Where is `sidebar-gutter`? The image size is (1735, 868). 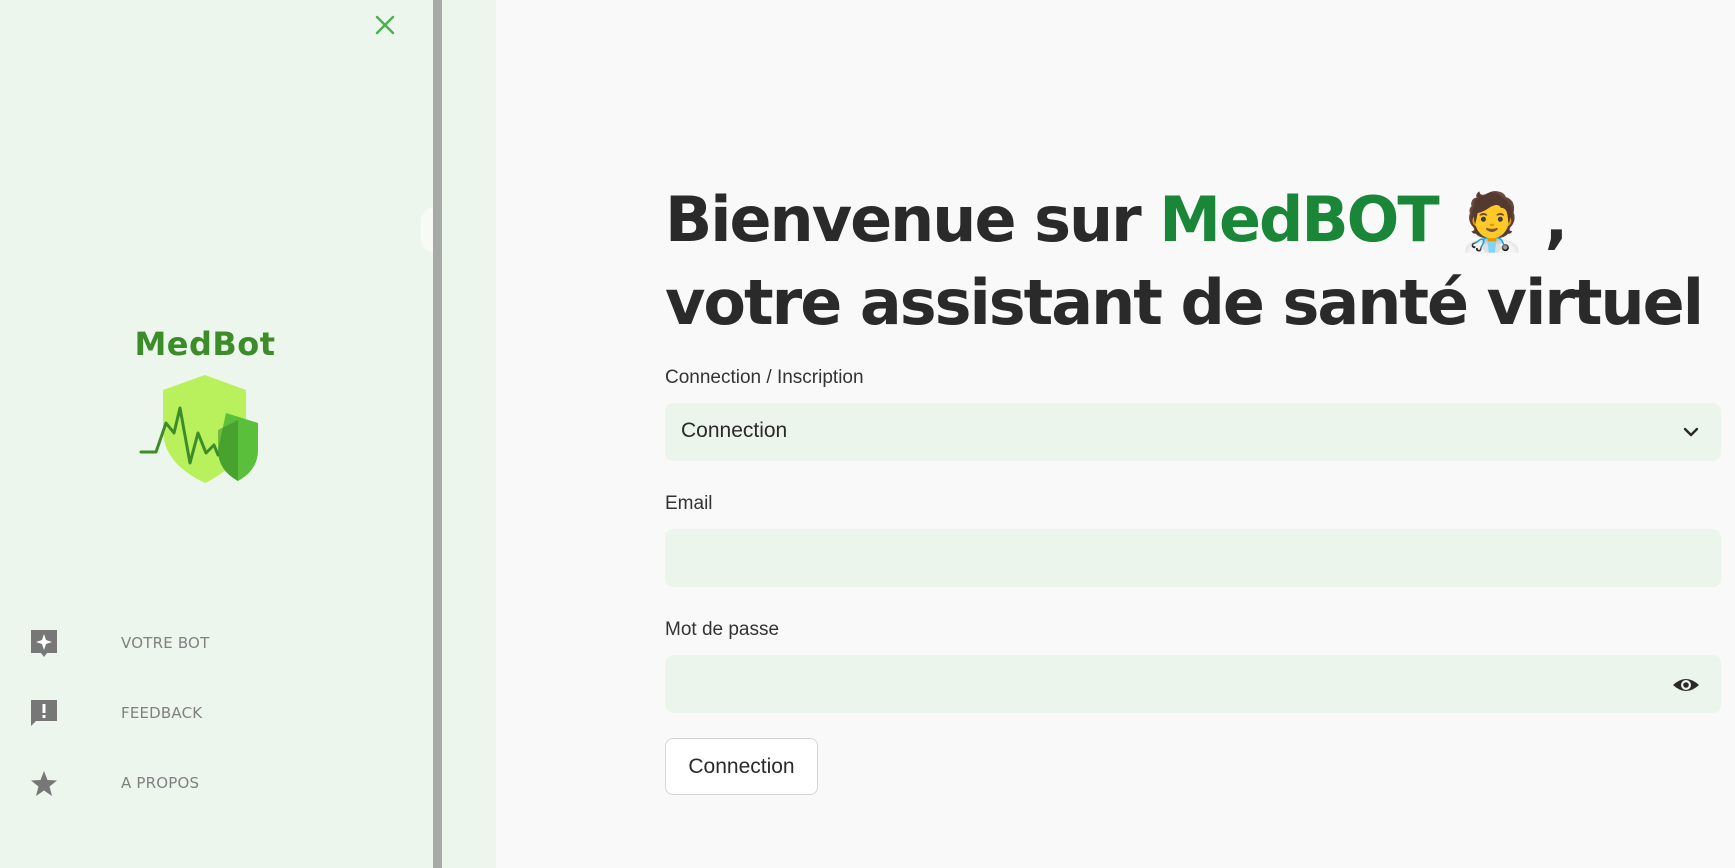
sidebar-gutter is located at coordinates (469, 434).